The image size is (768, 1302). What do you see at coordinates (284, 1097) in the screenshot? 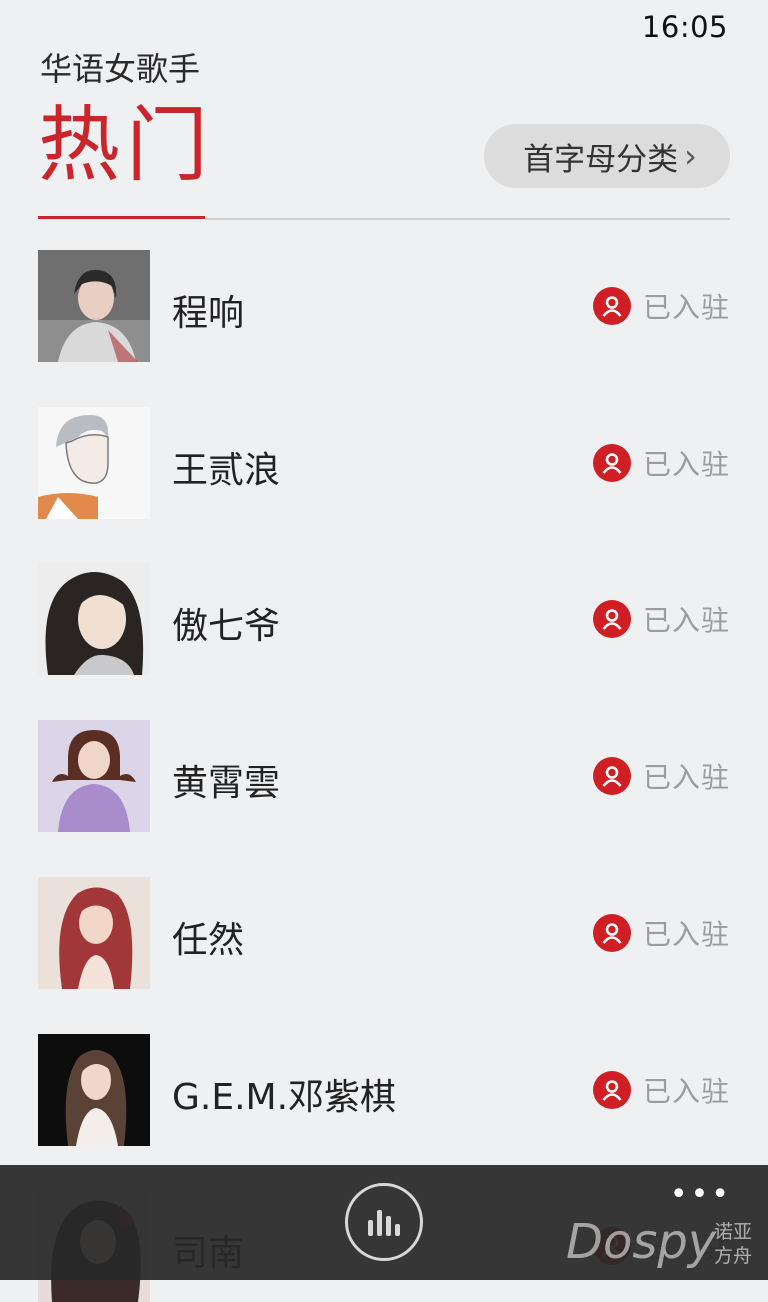
I see `artist-name: G.E.M.邓紫棋` at bounding box center [284, 1097].